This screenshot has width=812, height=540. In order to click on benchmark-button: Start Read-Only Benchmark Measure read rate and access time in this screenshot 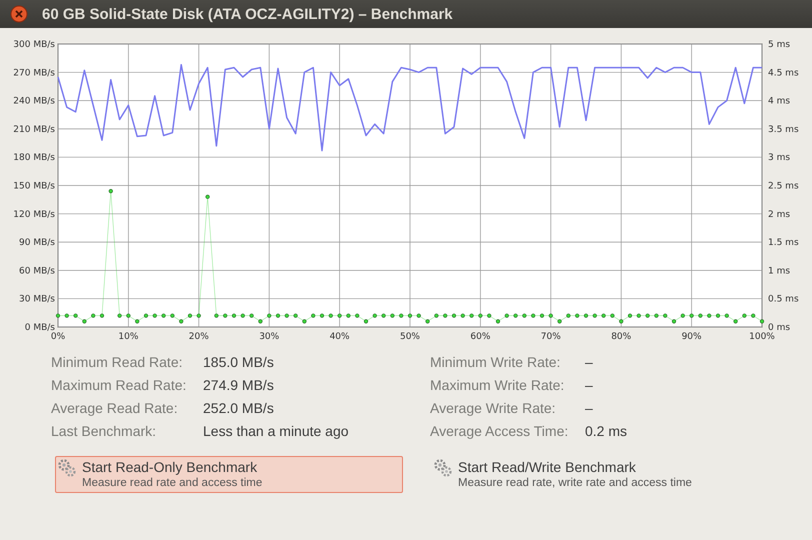, I will do `click(229, 474)`.